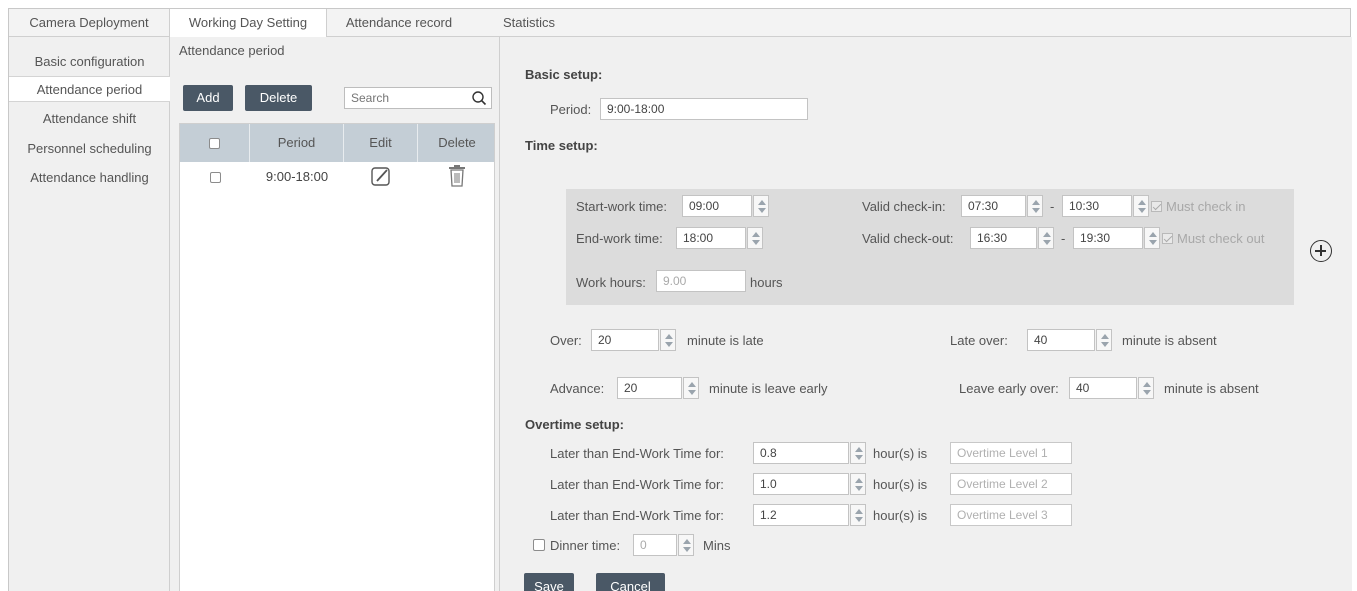 This screenshot has height=591, width=1357. What do you see at coordinates (571, 109) in the screenshot?
I see `period-label: Period:` at bounding box center [571, 109].